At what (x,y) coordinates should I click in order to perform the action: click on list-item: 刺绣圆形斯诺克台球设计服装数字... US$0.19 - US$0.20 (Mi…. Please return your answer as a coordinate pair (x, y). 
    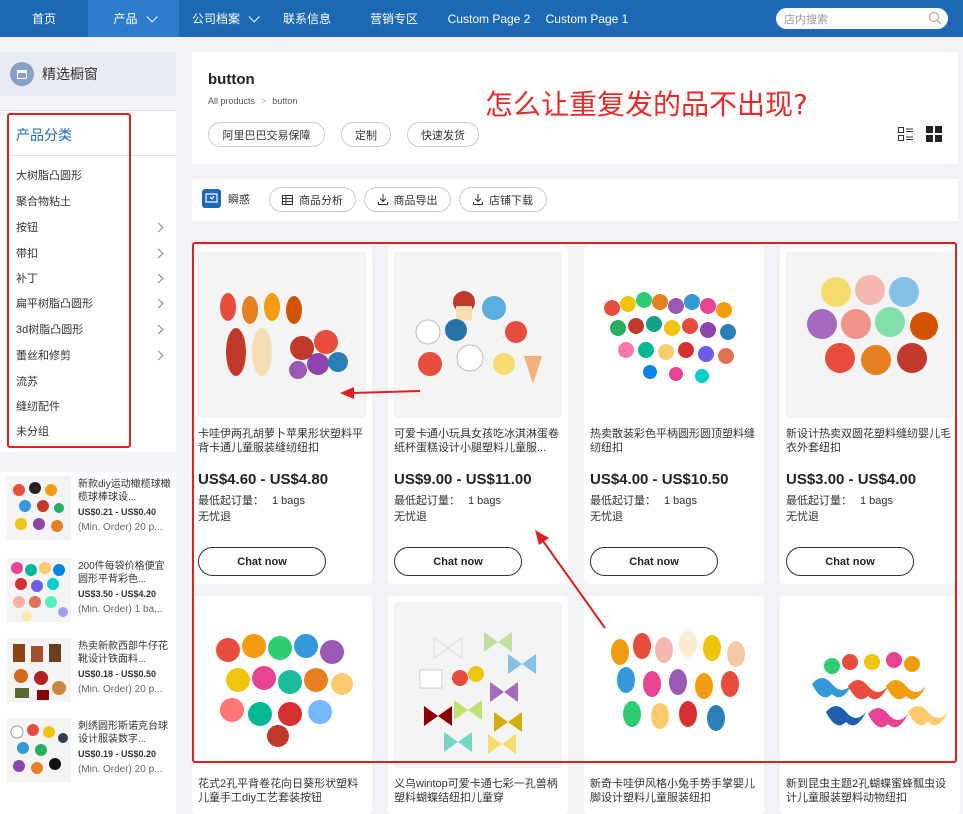
    Looking at the image, I should click on (89, 753).